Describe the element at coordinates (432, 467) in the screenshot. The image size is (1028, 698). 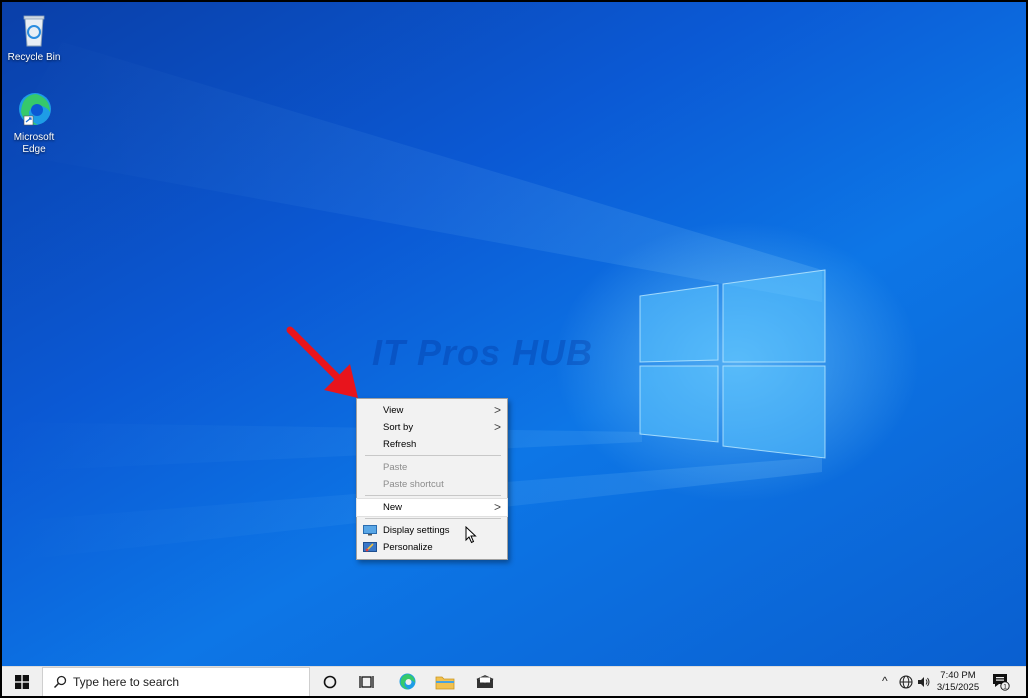
I see `menu-item-paste: Paste` at that location.